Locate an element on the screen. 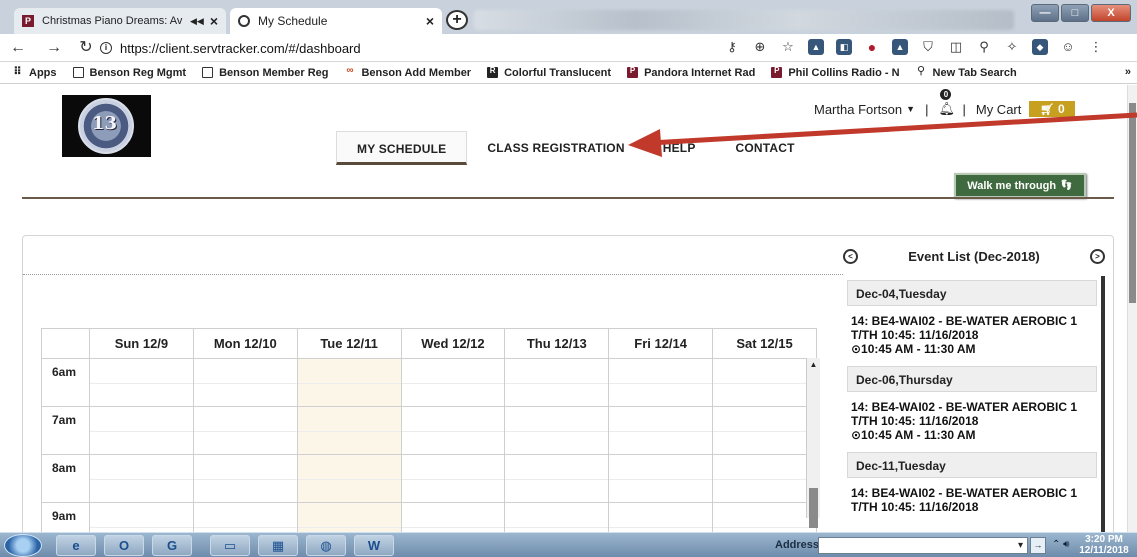 The width and height of the screenshot is (1137, 557). site-logo: 13 is located at coordinates (106, 126).